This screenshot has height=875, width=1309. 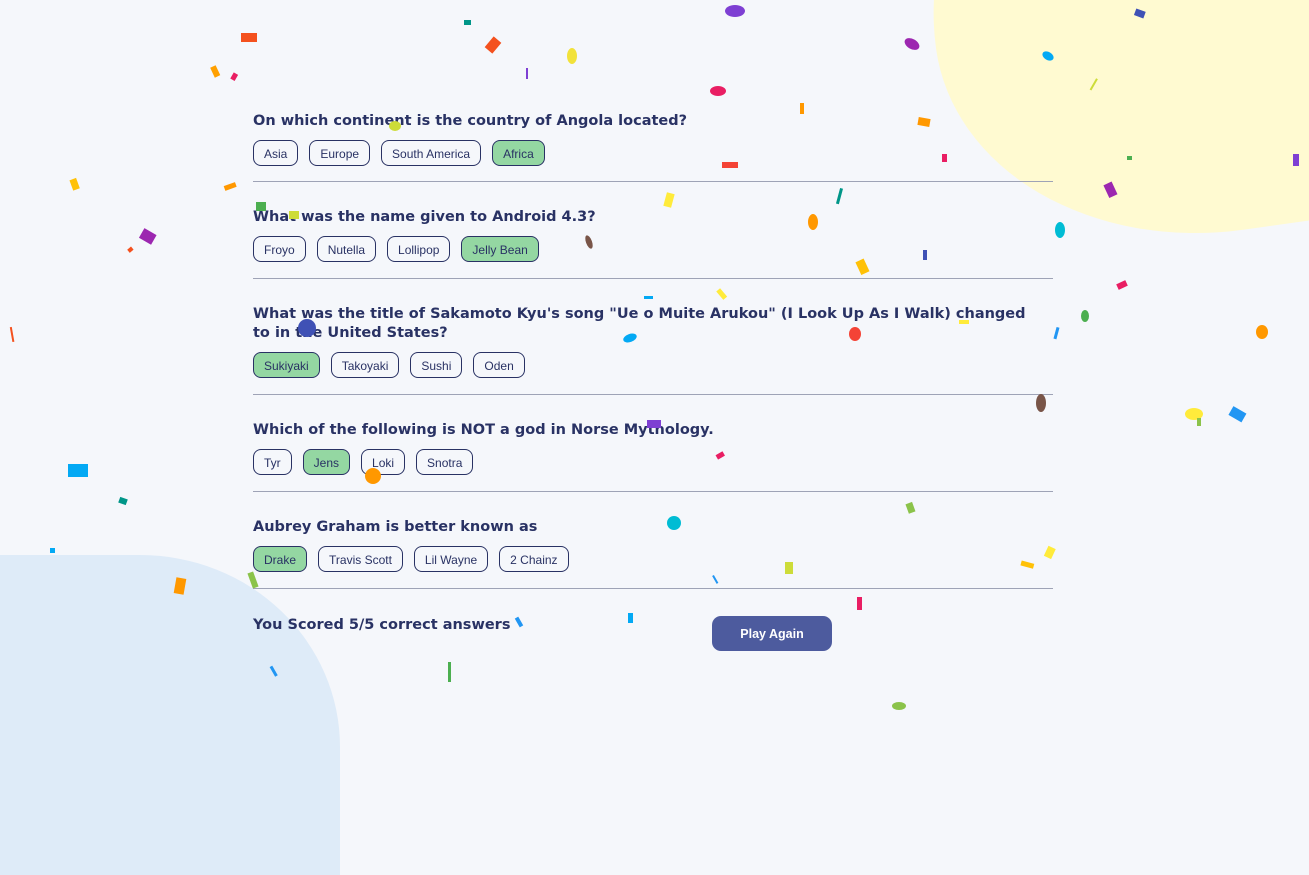 I want to click on answer-option-selected: Africa, so click(x=518, y=153).